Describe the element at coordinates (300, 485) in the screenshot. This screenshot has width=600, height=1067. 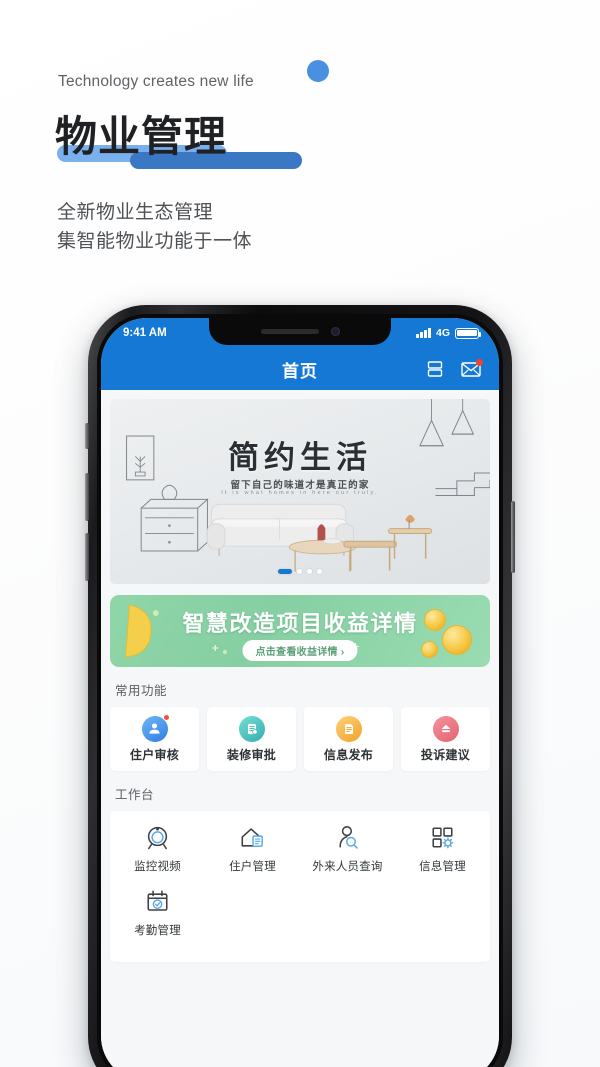
I see `banner-subtitle: 留下自己的味道才是真正的家` at that location.